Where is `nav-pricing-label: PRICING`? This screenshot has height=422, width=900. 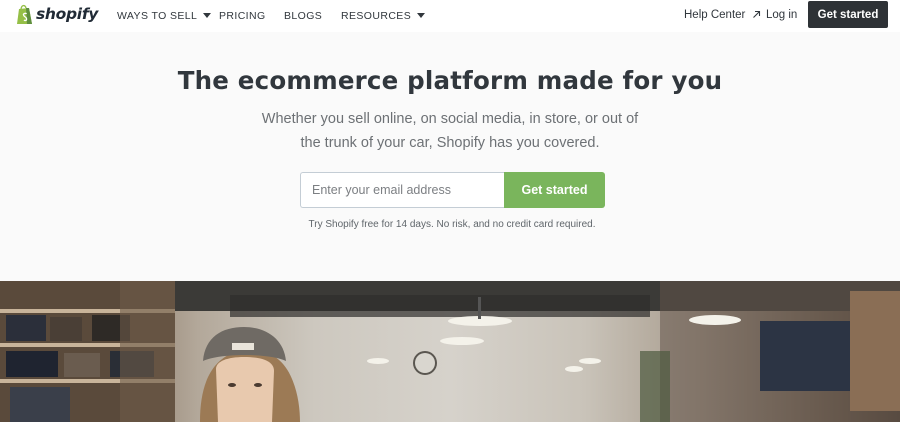
nav-pricing-label: PRICING is located at coordinates (242, 16).